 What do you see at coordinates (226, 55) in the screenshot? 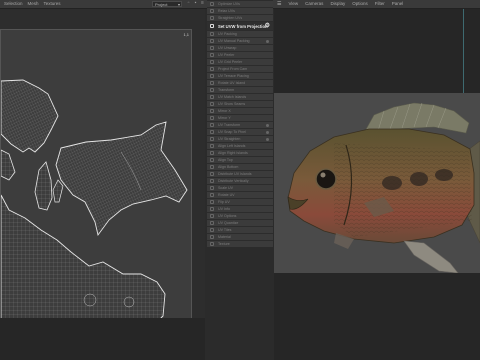
I see `tool-item-label: UV Peeler` at bounding box center [226, 55].